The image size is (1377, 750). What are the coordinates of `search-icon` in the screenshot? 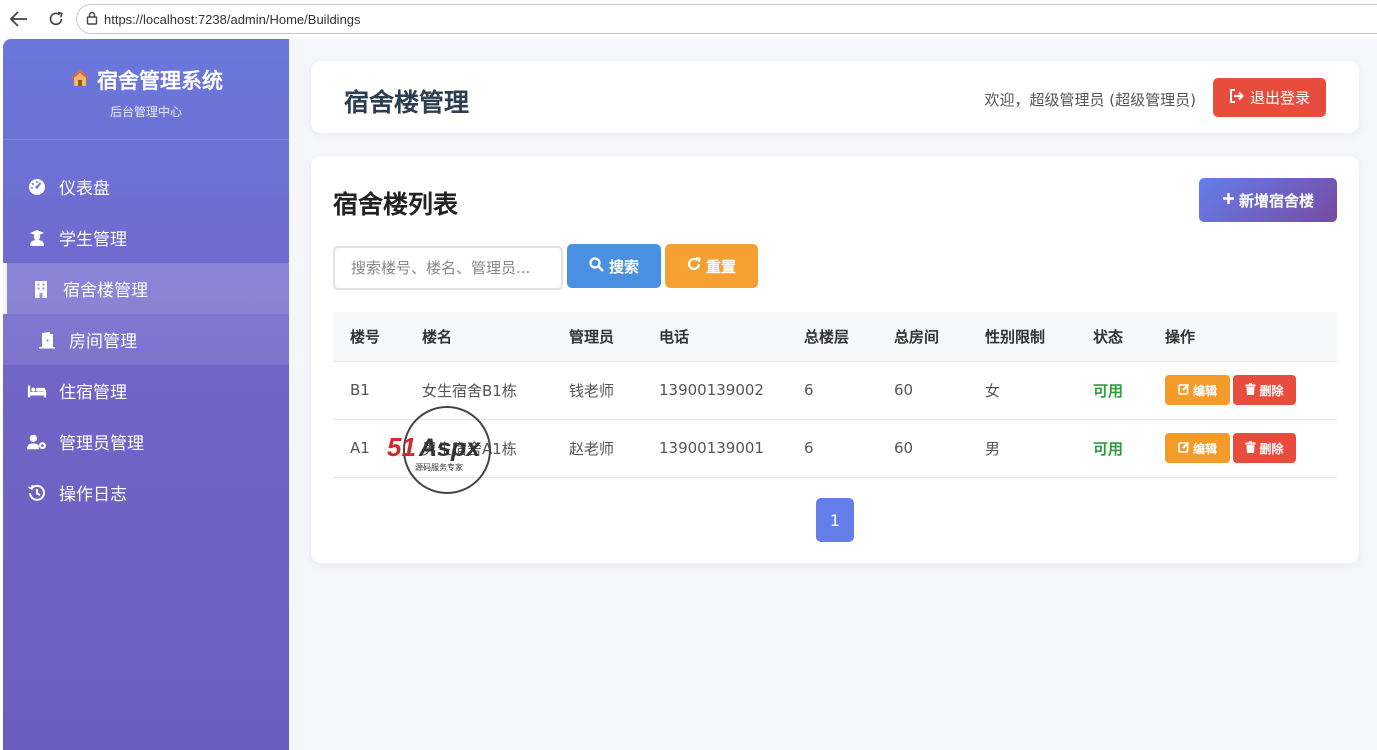 It's located at (596, 266).